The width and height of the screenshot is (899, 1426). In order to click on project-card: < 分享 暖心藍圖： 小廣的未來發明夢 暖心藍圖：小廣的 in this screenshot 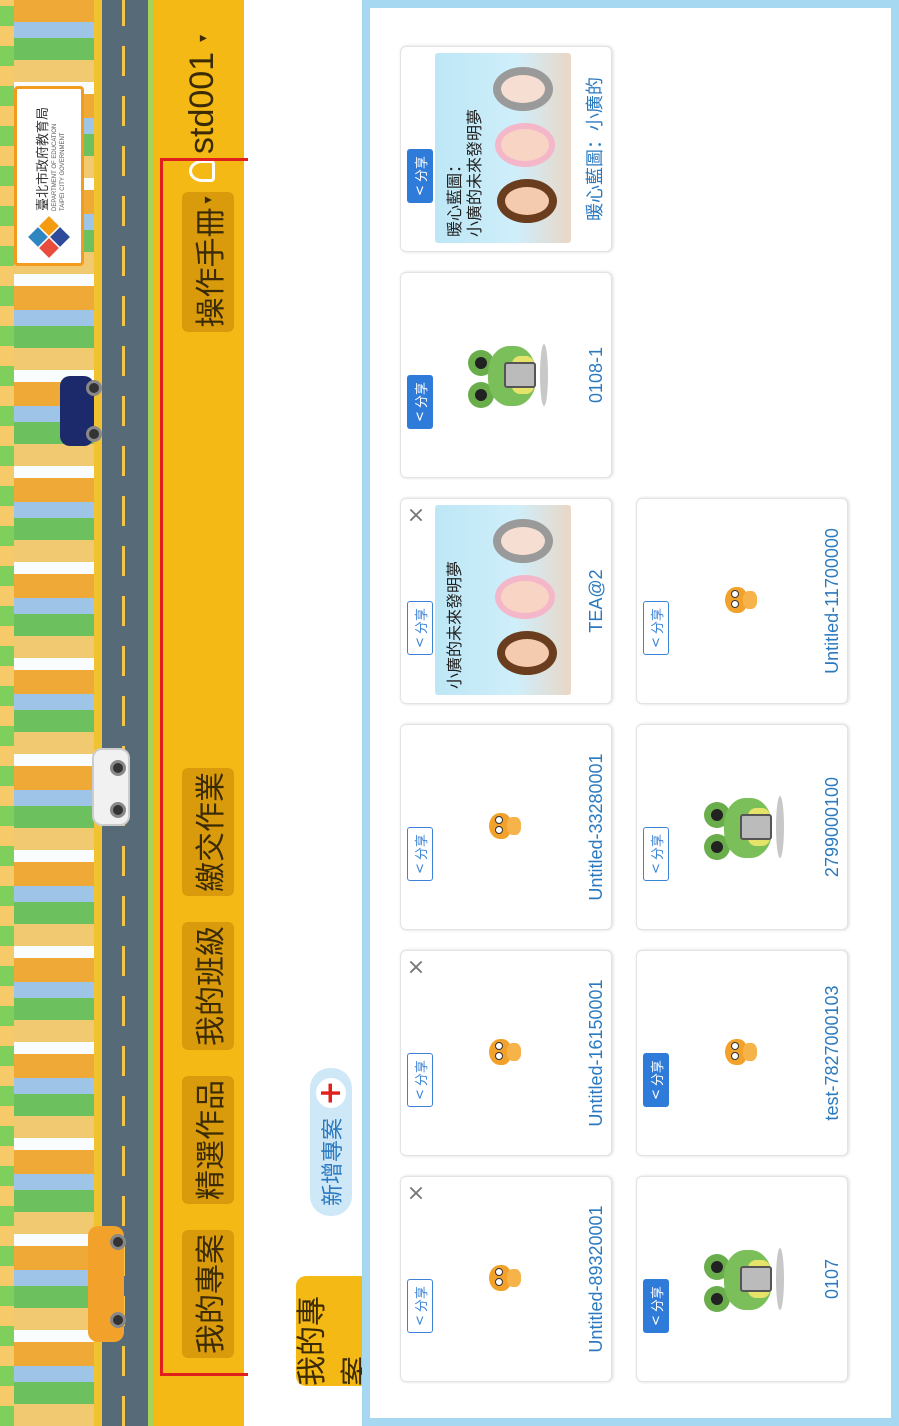, I will do `click(506, 149)`.